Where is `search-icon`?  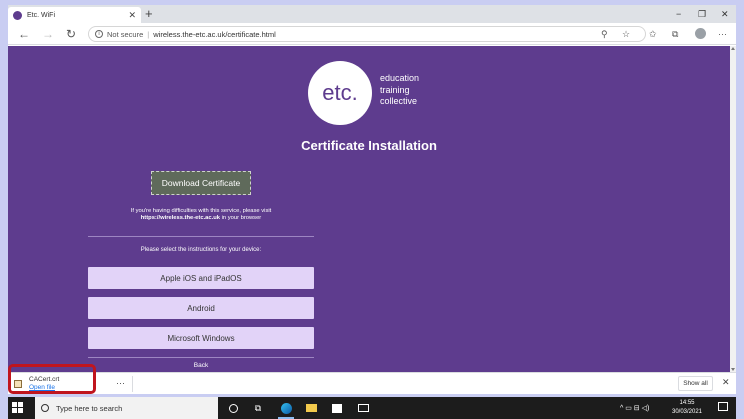
search-icon is located at coordinates (45, 408).